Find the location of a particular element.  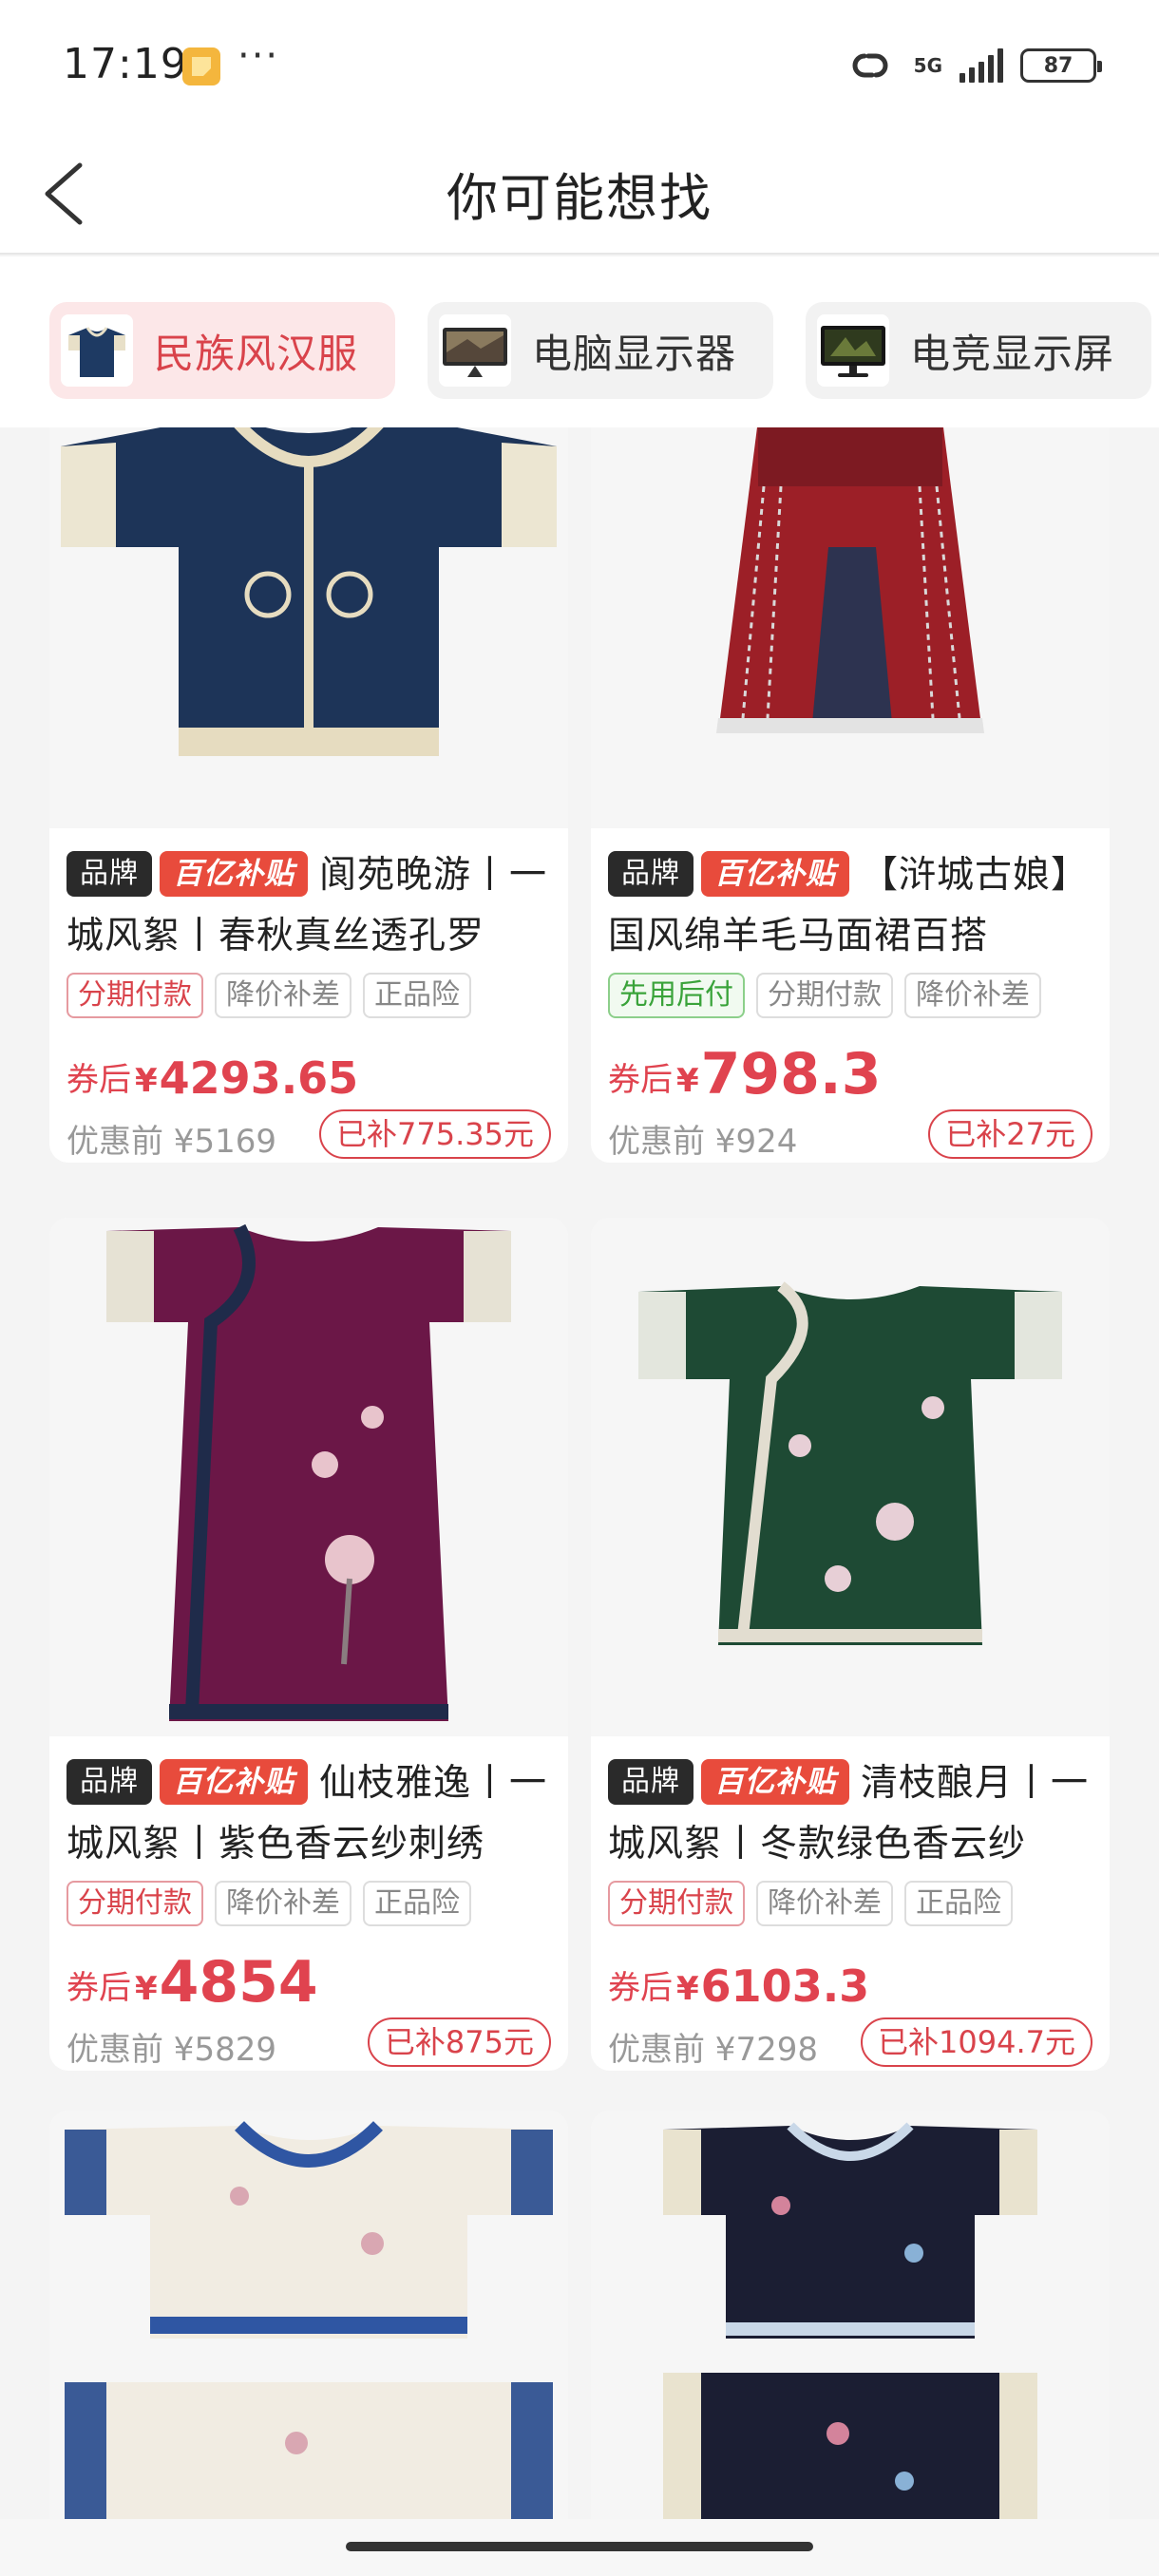

subsidy-amount-badge: 已补775.35元 is located at coordinates (435, 1134).